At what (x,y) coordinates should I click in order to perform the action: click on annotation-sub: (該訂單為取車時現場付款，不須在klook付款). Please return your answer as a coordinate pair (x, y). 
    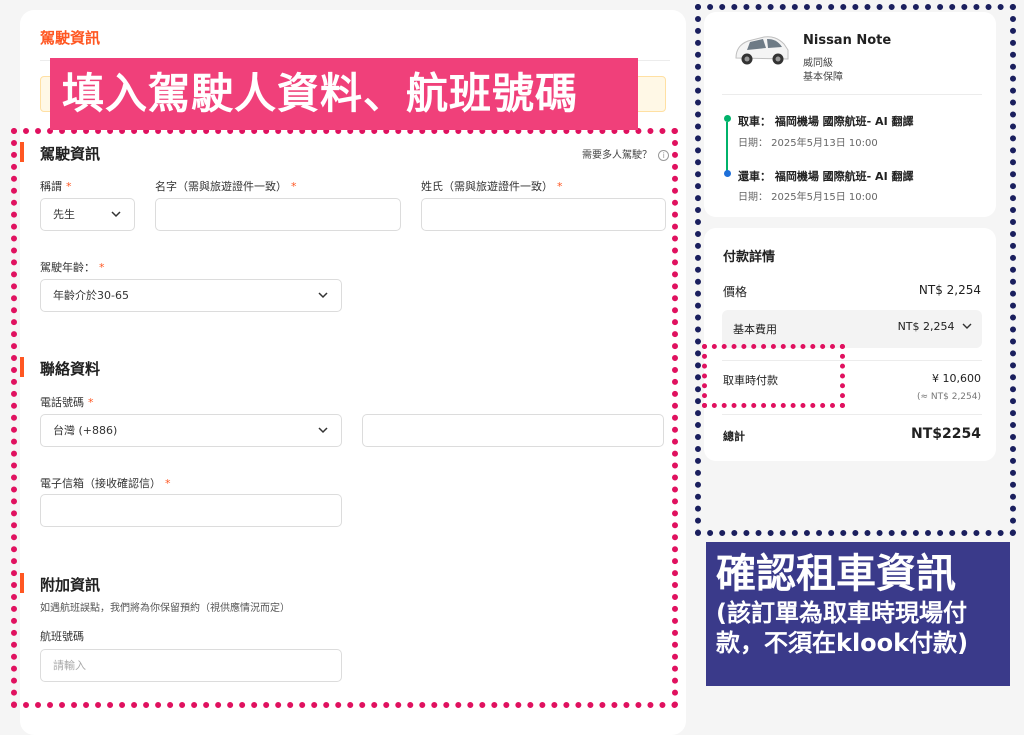
    Looking at the image, I should click on (842, 628).